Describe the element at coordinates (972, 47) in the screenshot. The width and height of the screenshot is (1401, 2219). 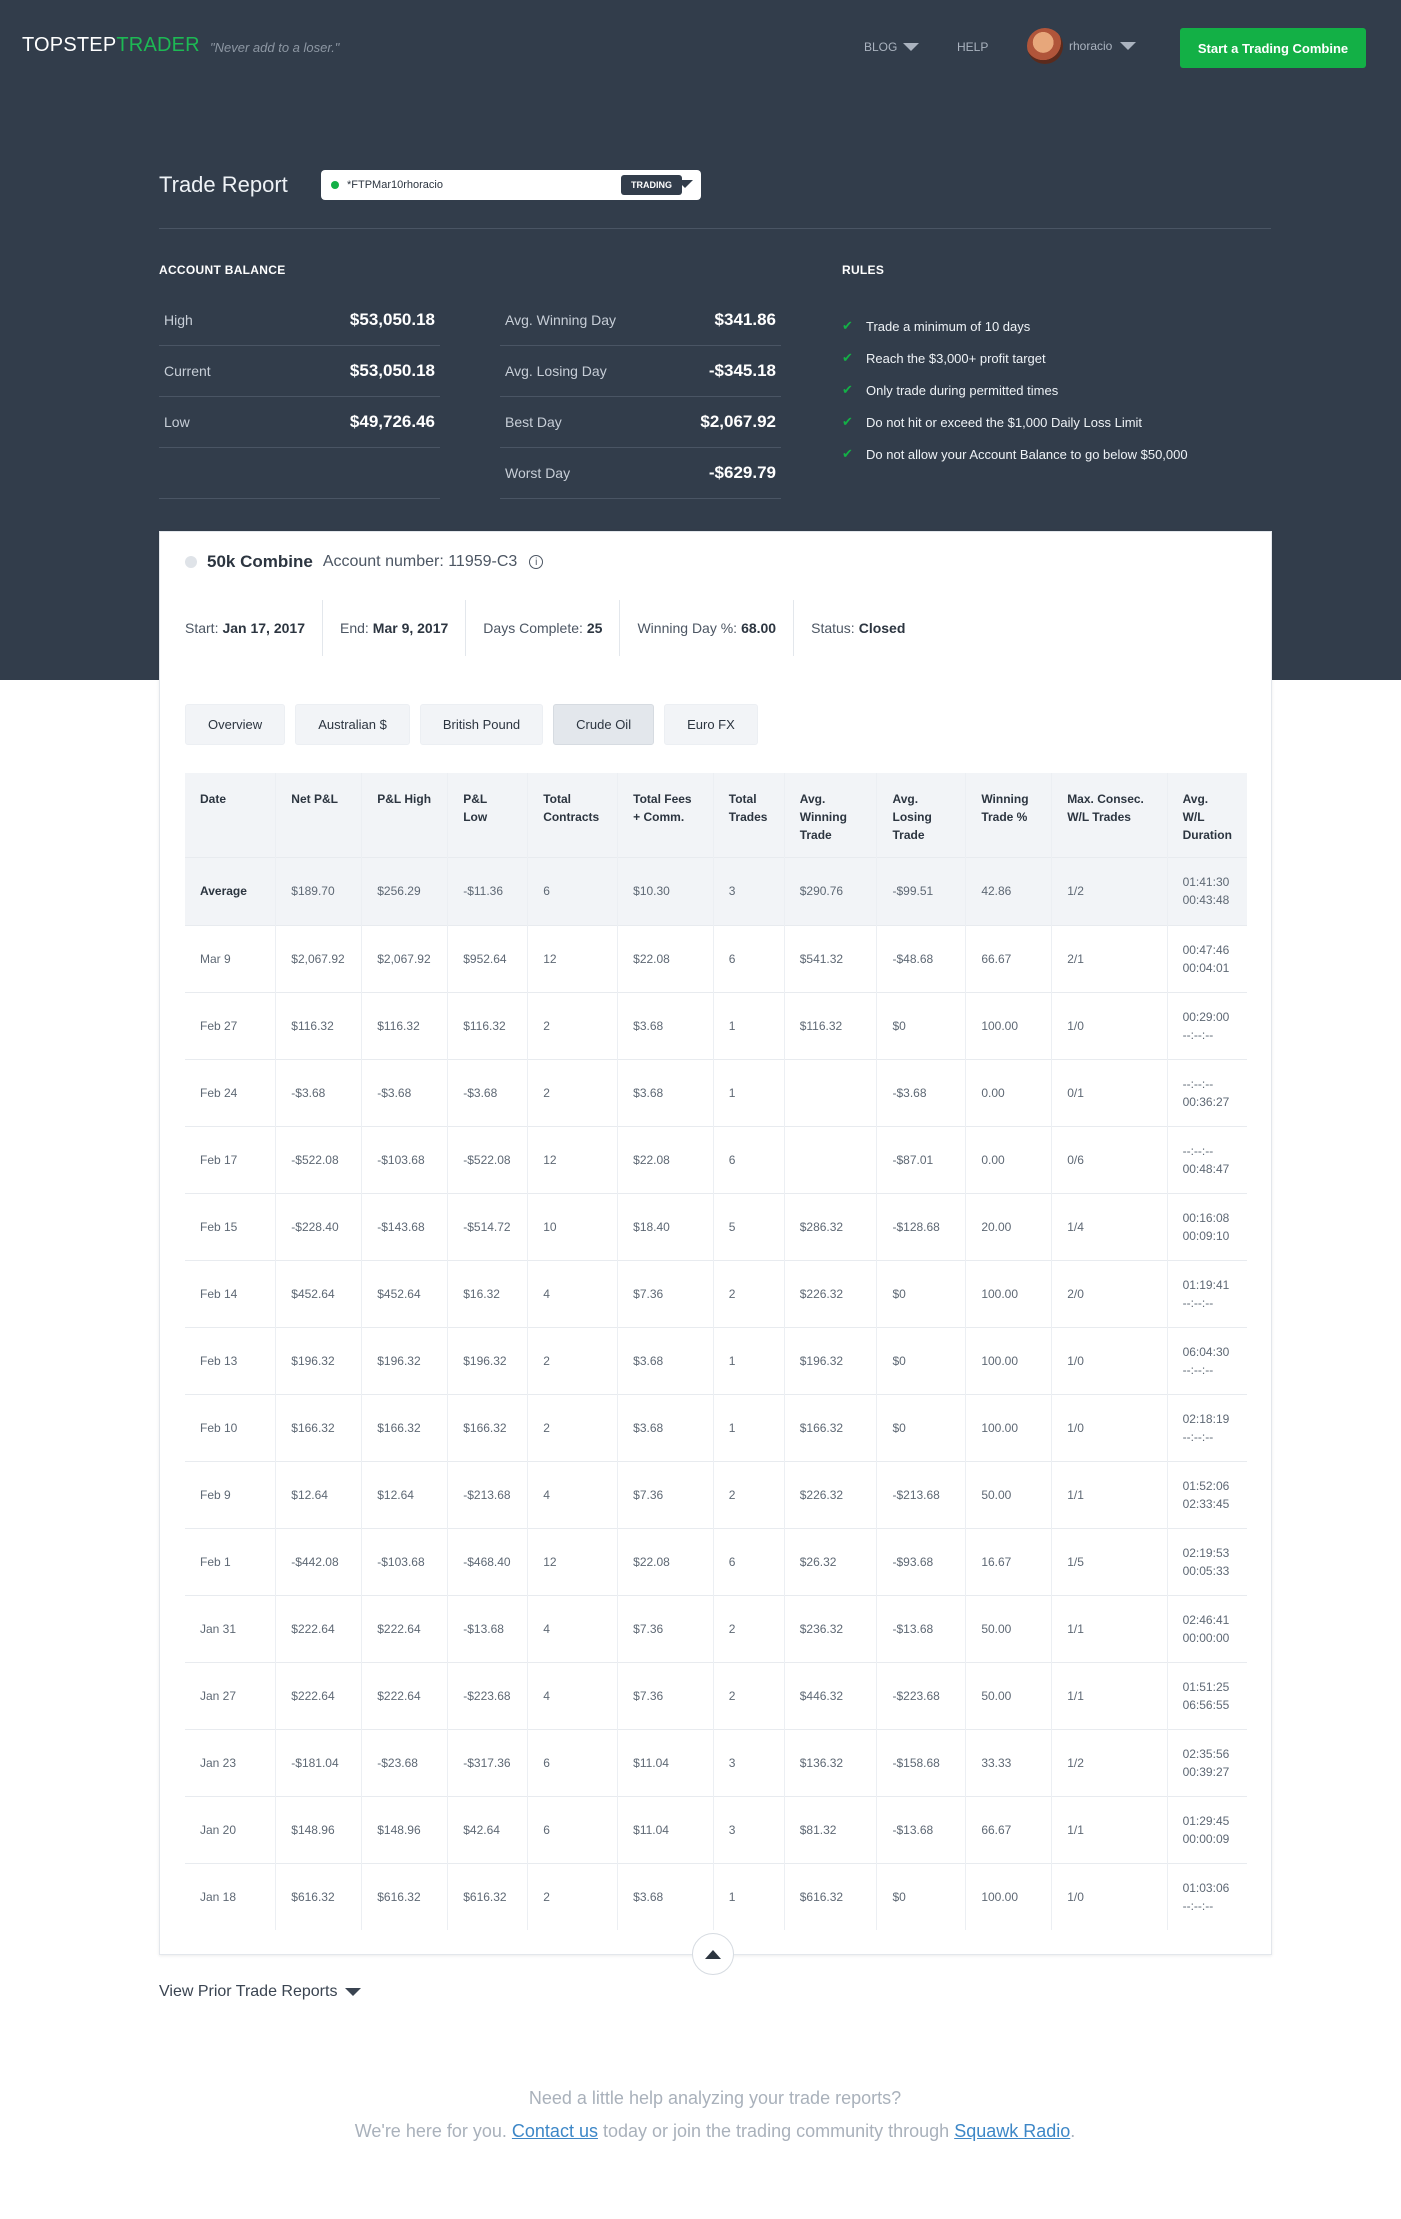
I see `nav-help-link: HELP` at that location.